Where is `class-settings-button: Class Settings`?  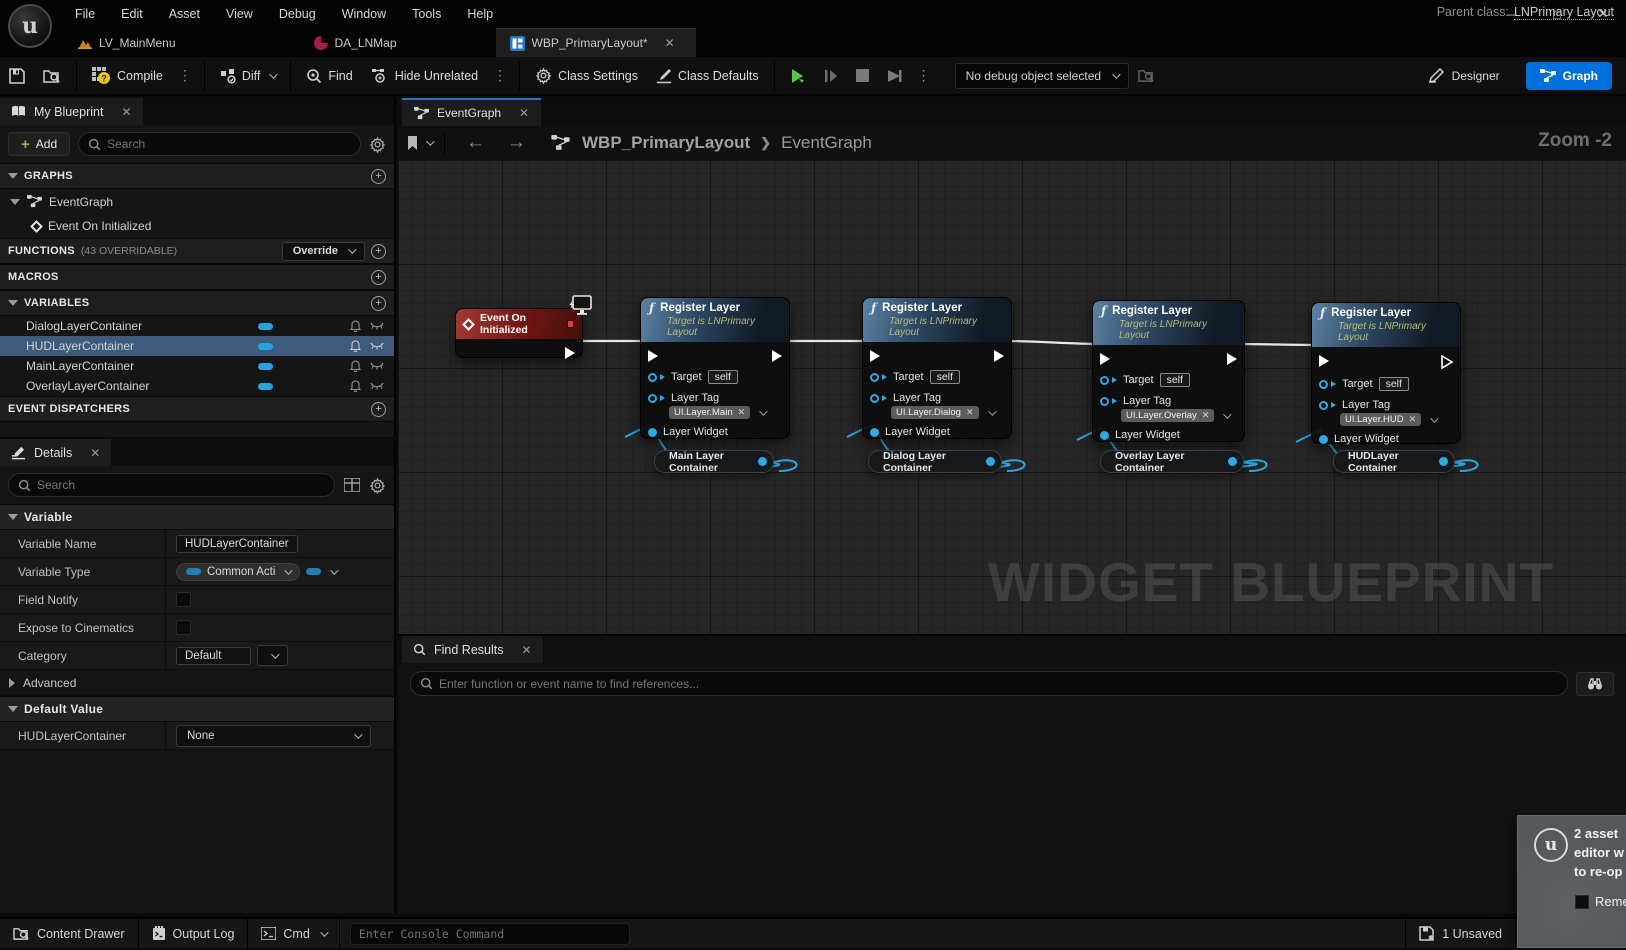 class-settings-button: Class Settings is located at coordinates (586, 76).